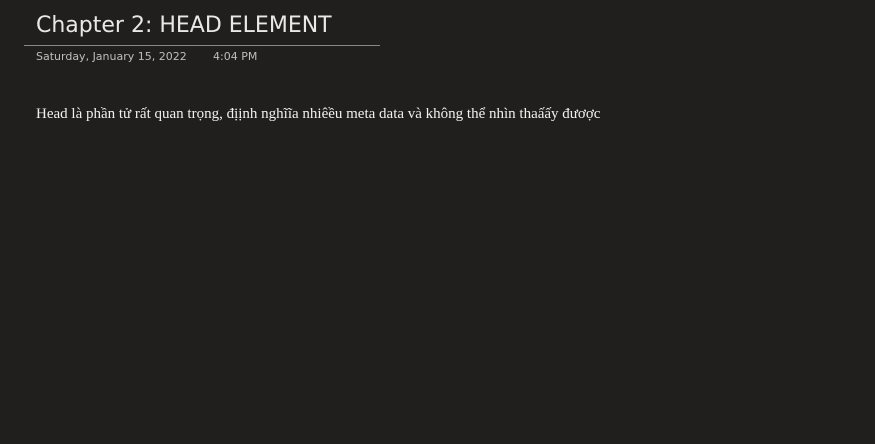 Image resolution: width=875 pixels, height=444 pixels. Describe the element at coordinates (111, 56) in the screenshot. I see `page-date: Saturday, January 15, 2022` at that location.